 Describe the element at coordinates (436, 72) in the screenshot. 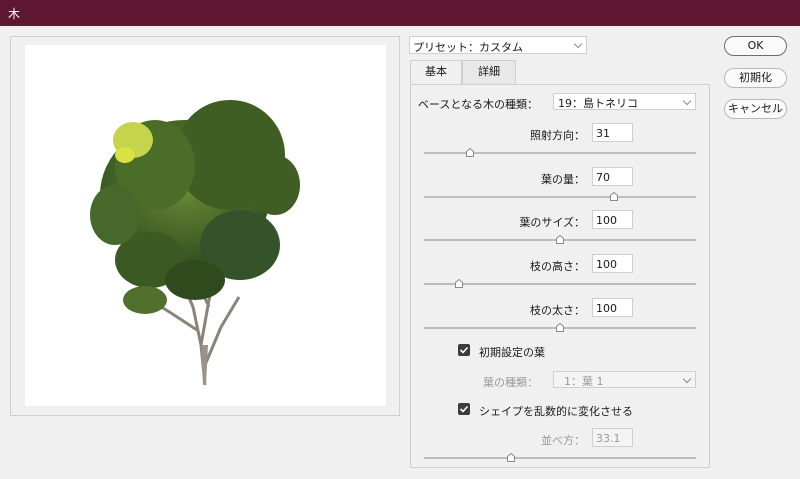

I see `tab-basic: 基本` at that location.